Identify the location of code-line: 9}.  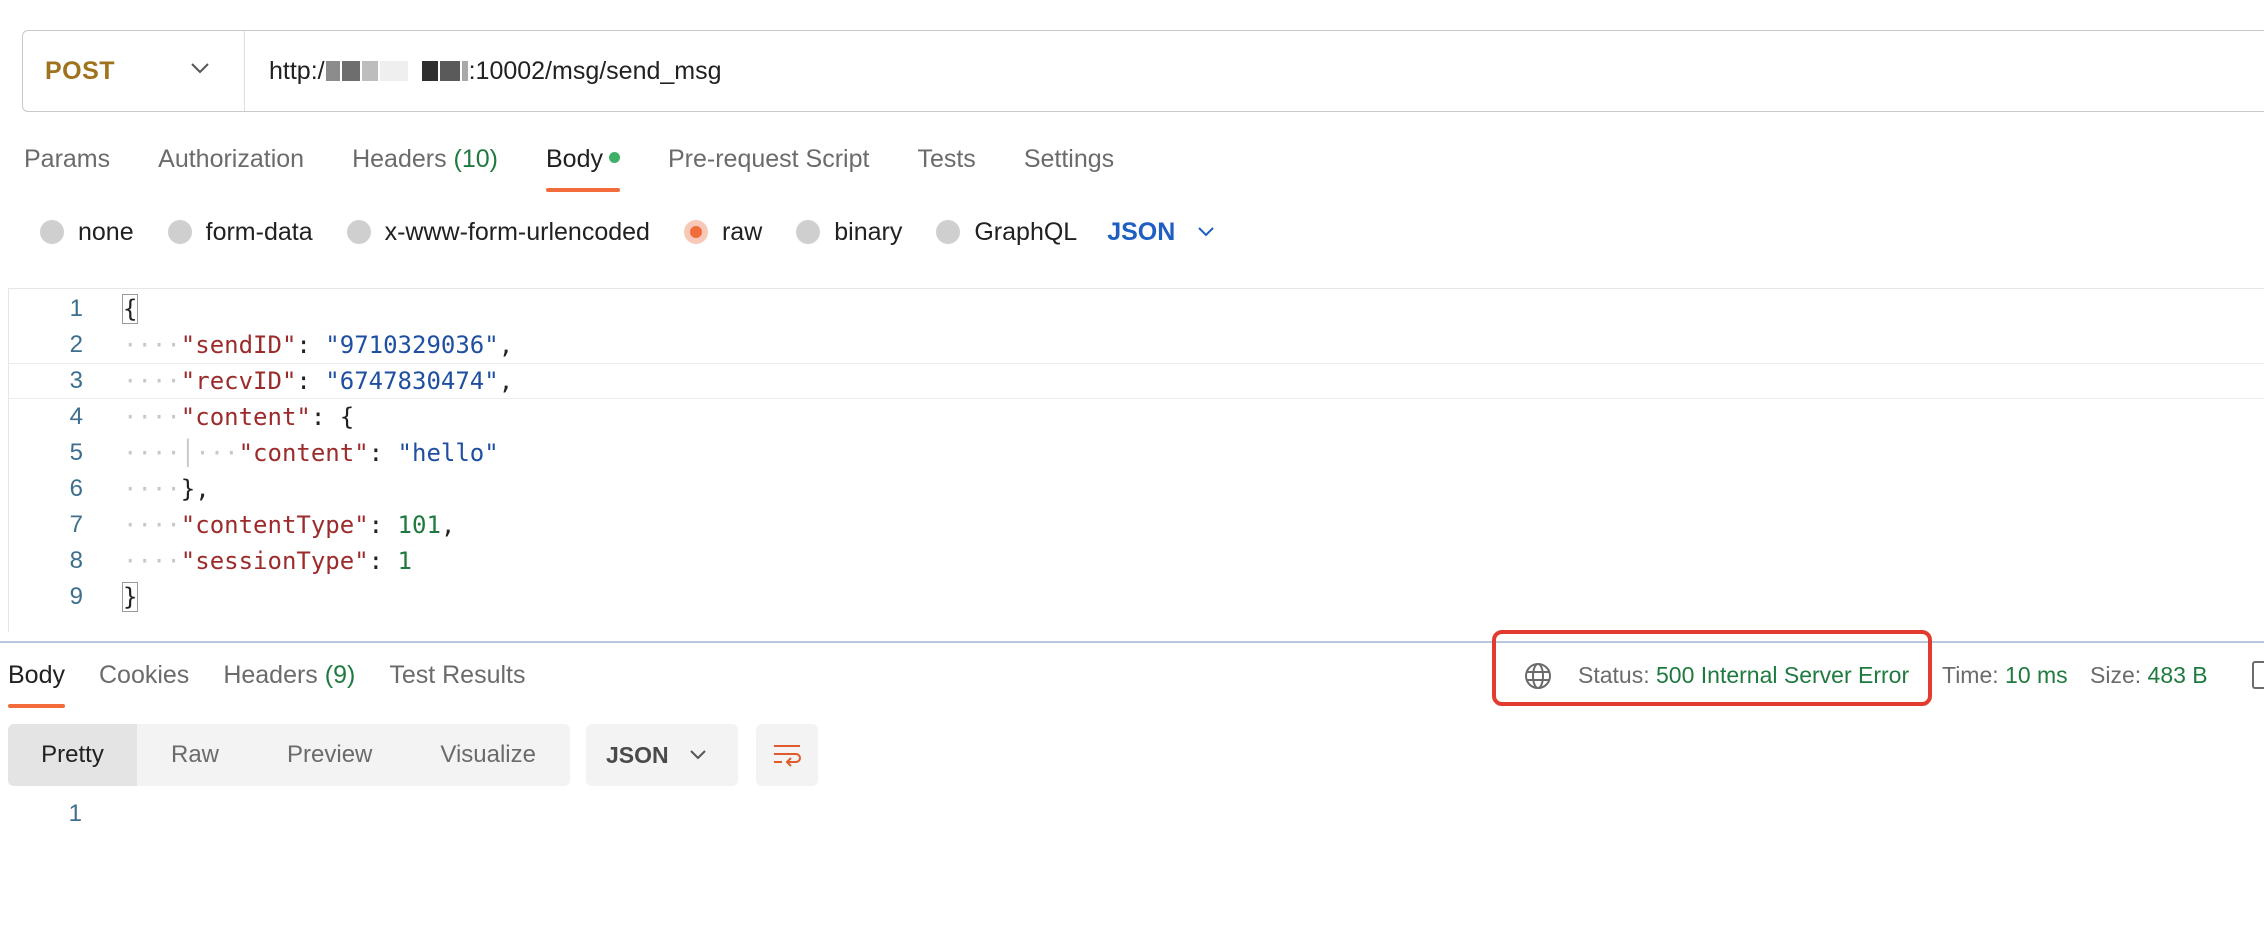
(1136, 597).